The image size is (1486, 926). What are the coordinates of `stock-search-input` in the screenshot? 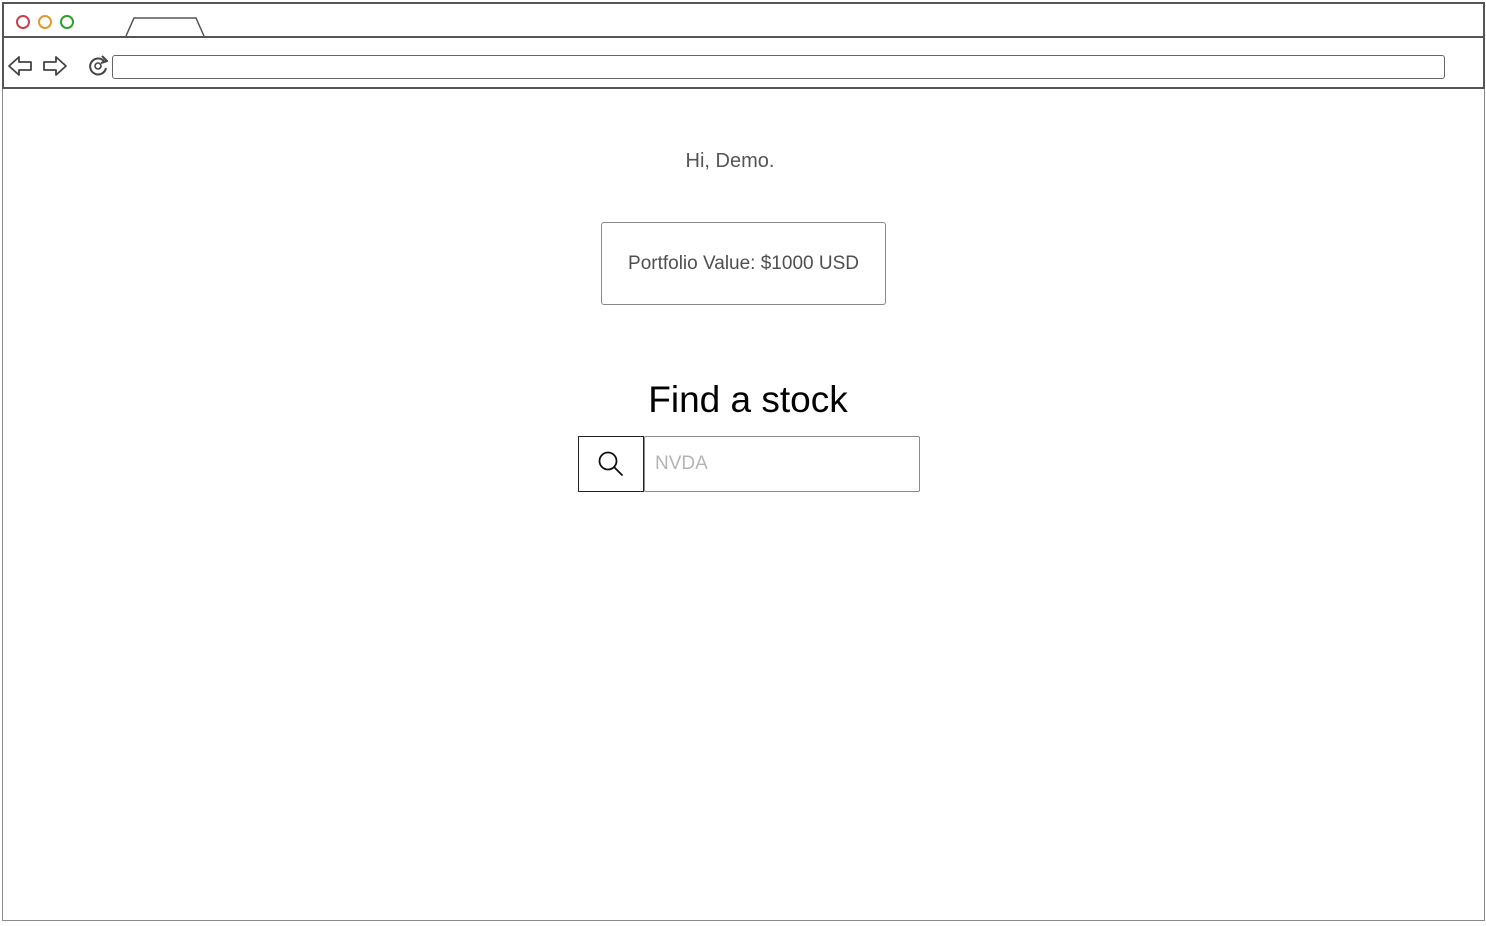 It's located at (782, 464).